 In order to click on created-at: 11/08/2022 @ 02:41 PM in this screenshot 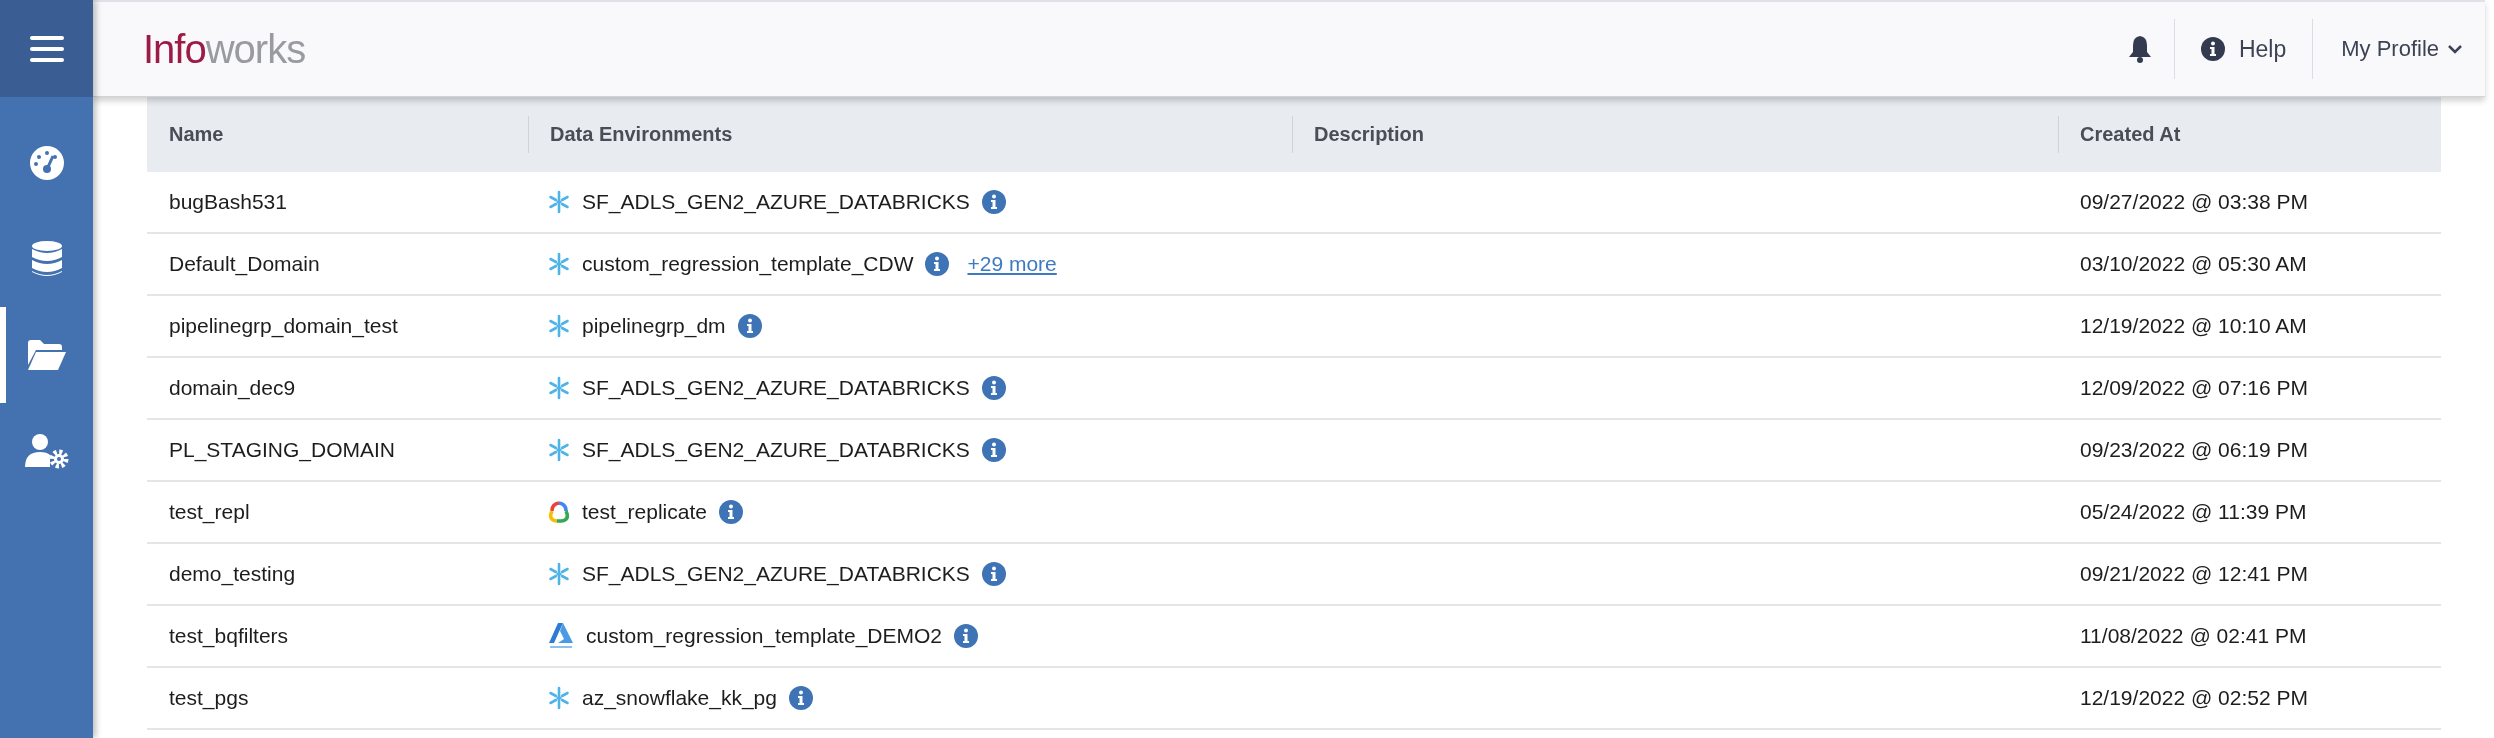, I will do `click(2193, 636)`.